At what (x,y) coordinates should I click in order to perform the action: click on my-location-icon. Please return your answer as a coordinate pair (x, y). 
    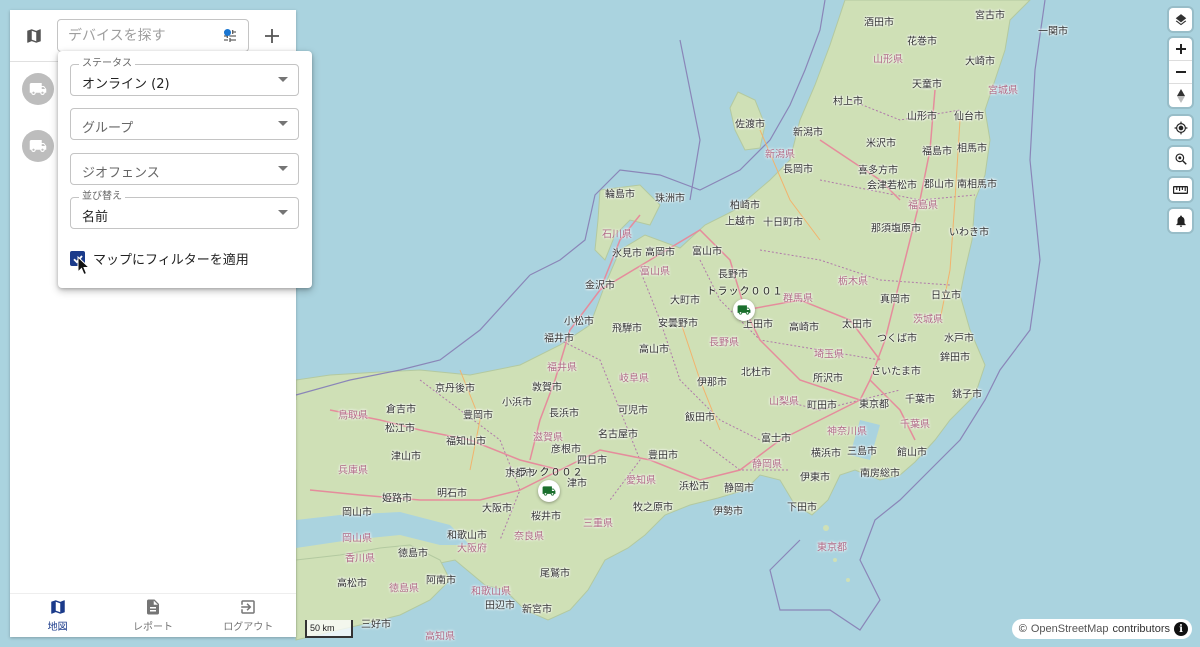
    Looking at the image, I should click on (1180, 127).